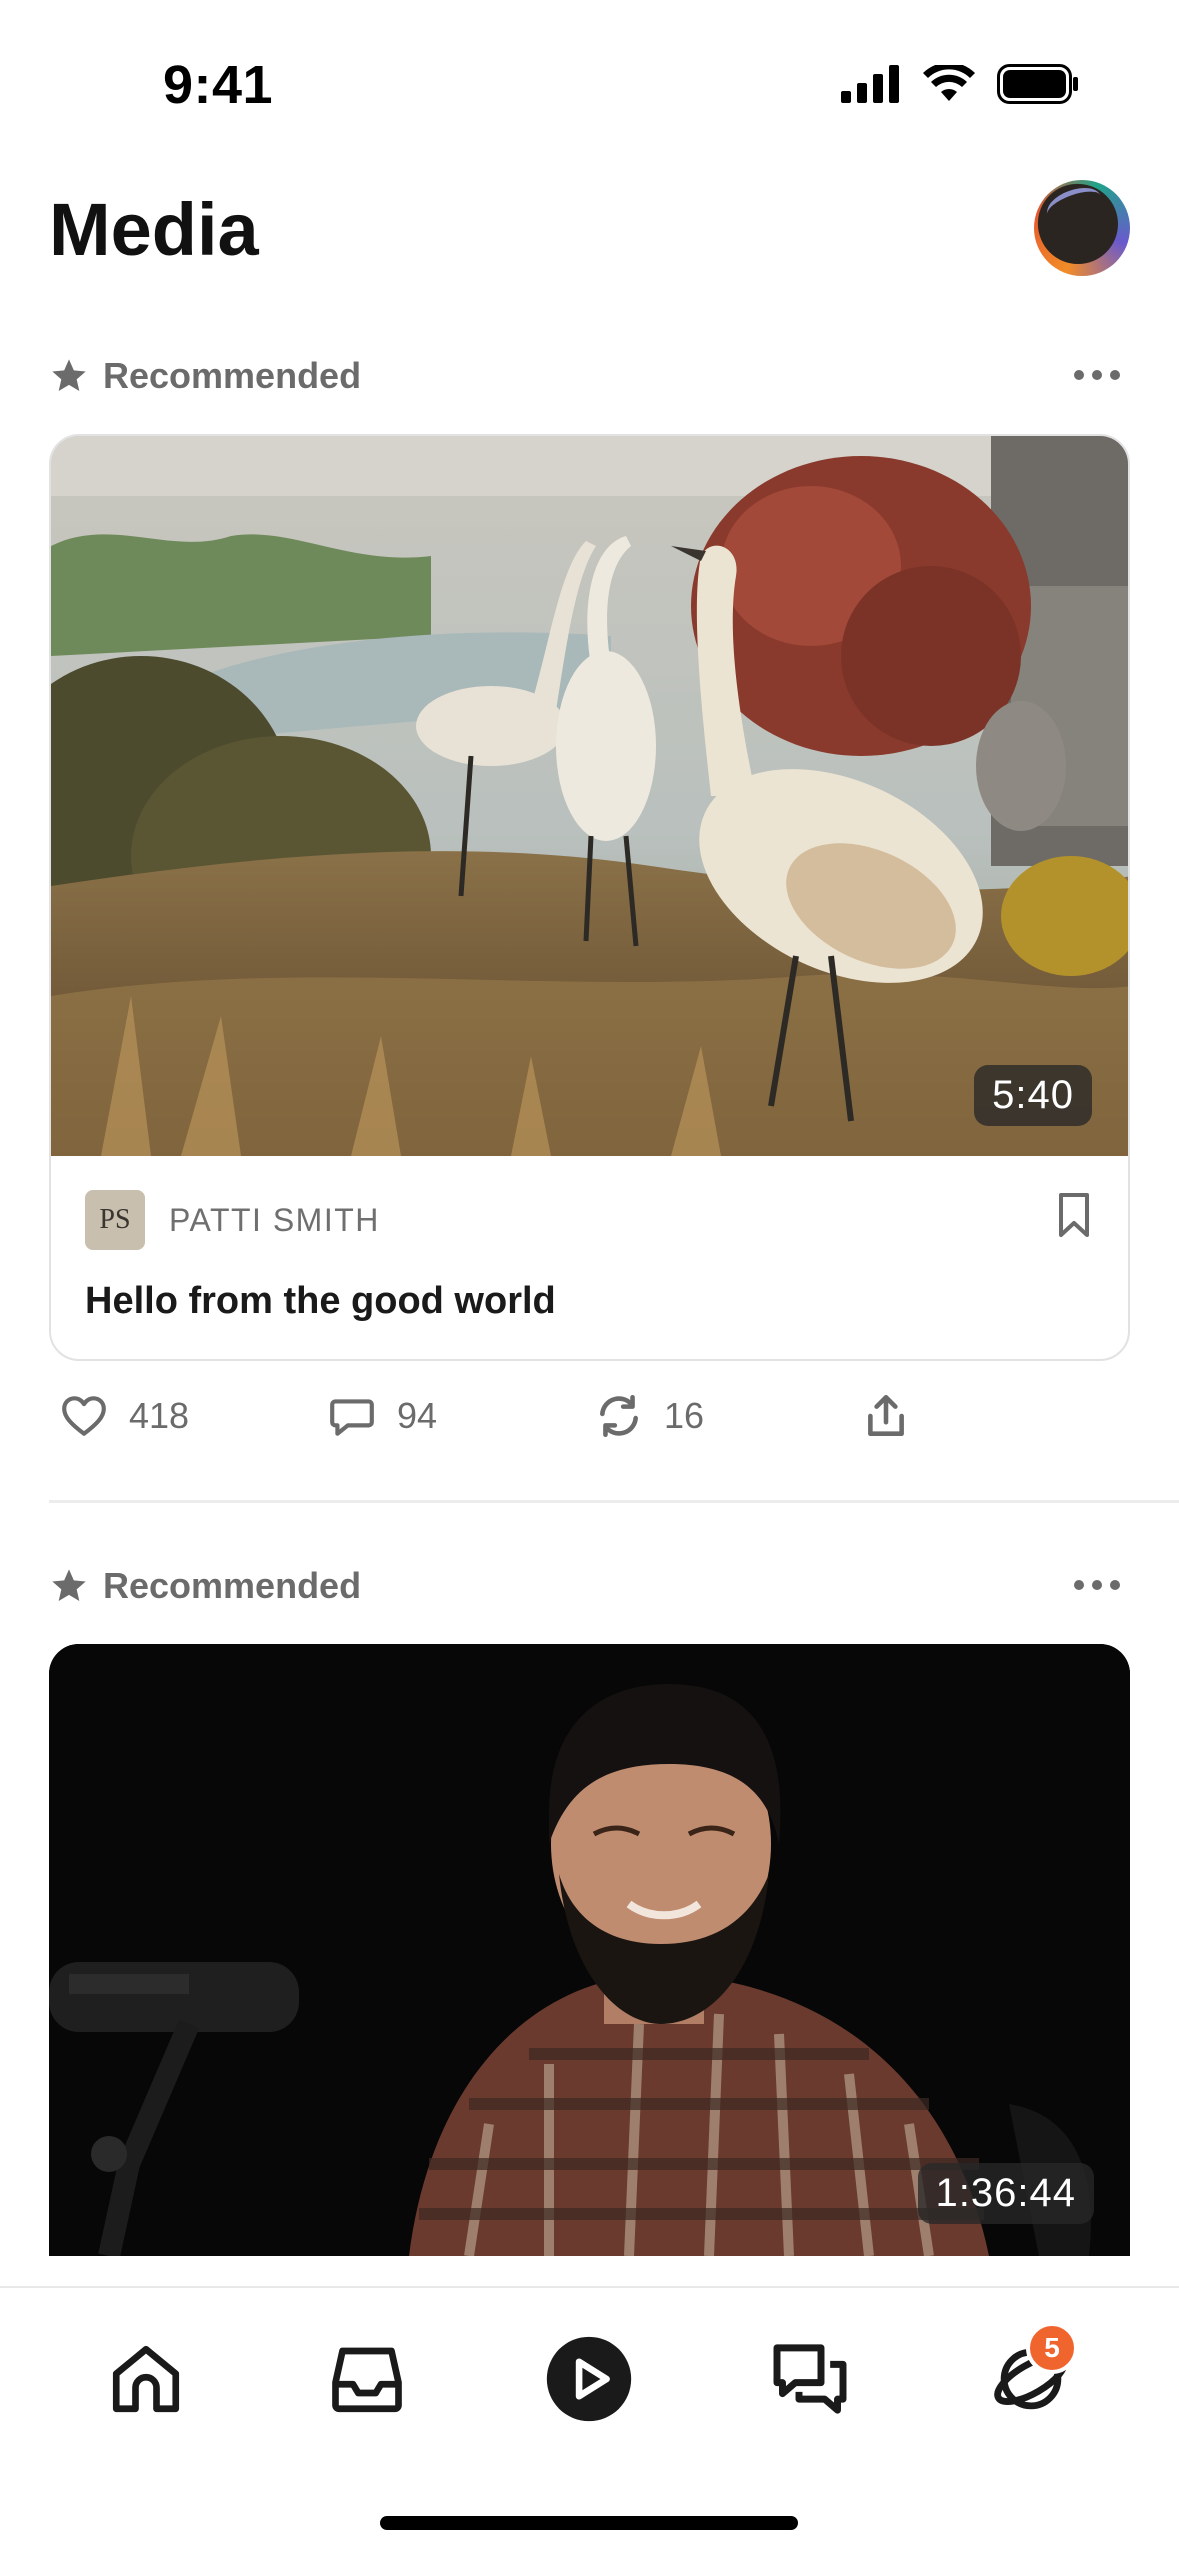  I want to click on author-name: PATTI SMITH, so click(274, 1219).